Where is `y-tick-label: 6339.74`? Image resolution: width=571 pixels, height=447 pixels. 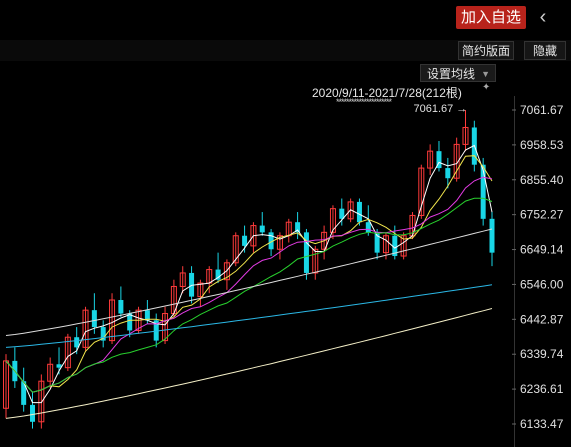
y-tick-label: 6339.74 is located at coordinates (542, 354).